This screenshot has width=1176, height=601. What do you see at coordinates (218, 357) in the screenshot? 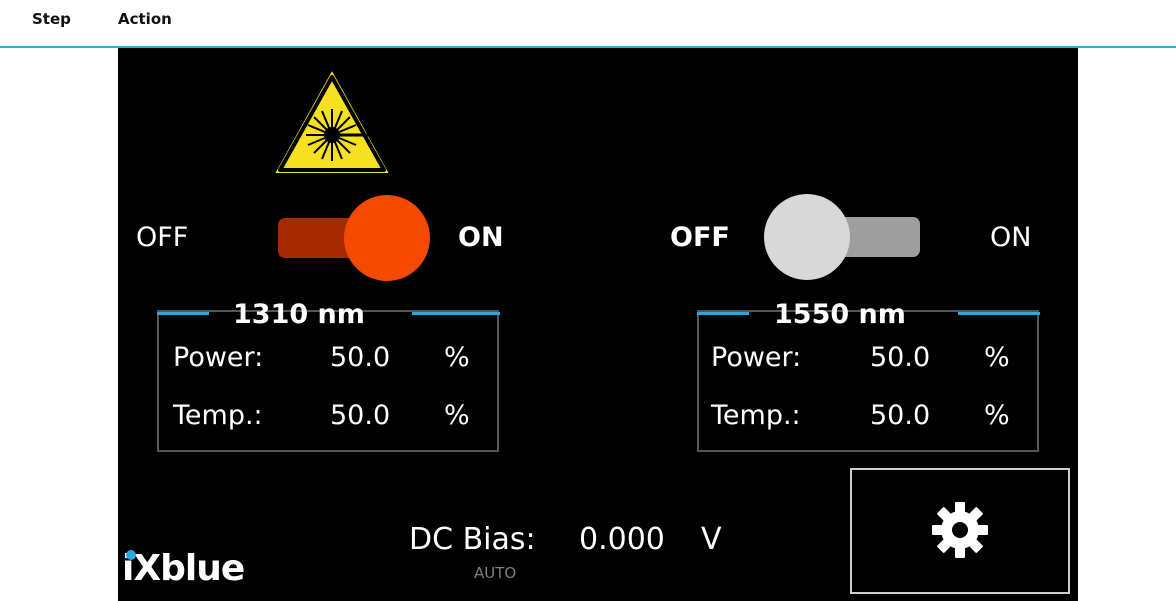
I see `channel-1-power-label: Power:` at bounding box center [218, 357].